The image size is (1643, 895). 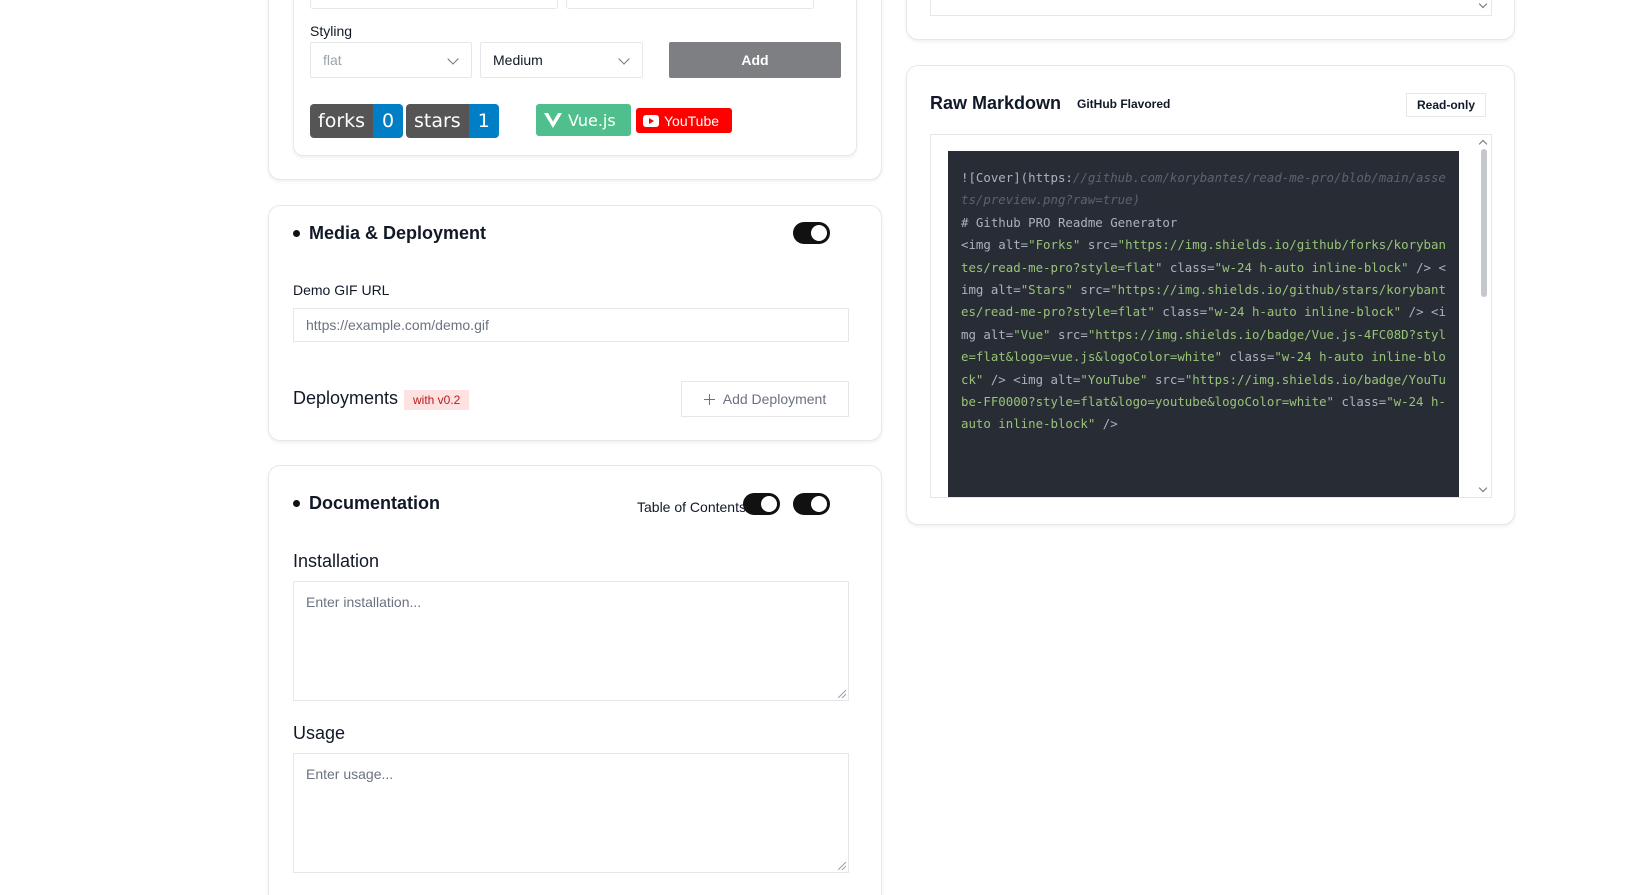 I want to click on vue-badge: Vue.js, so click(x=583, y=120).